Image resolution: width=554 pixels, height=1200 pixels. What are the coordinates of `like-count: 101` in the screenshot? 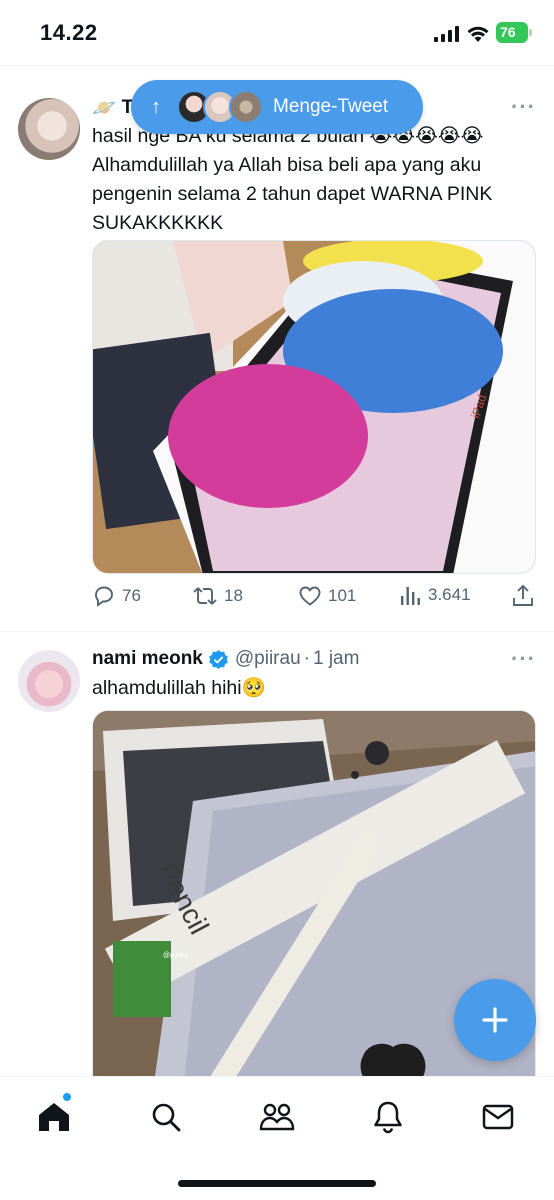 It's located at (342, 595).